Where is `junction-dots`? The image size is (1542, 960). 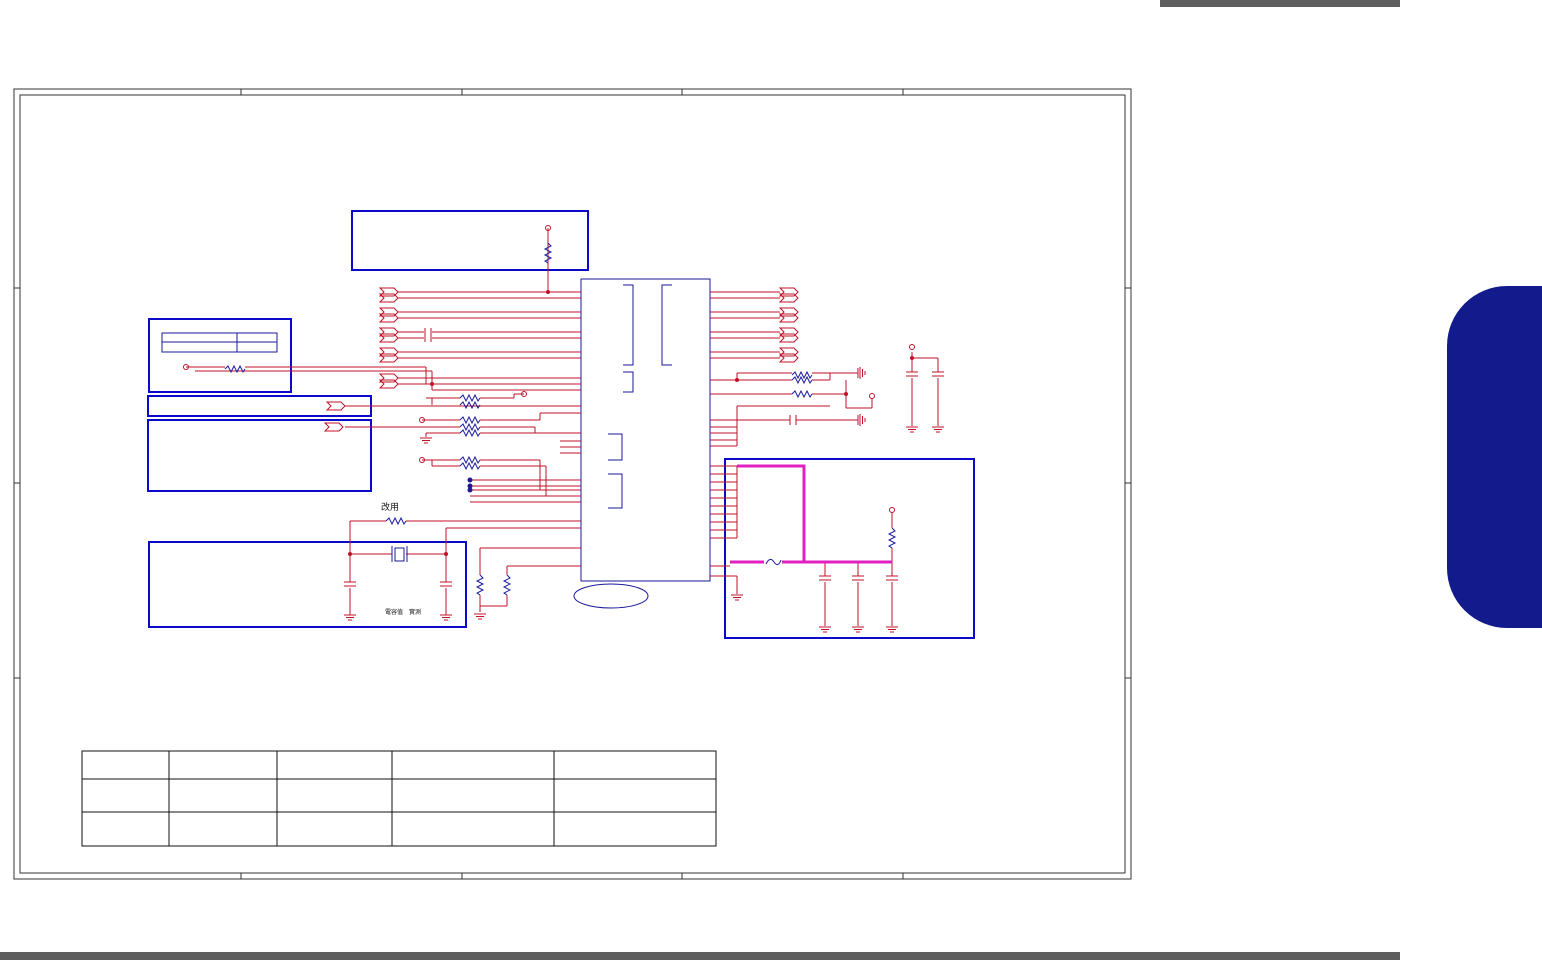
junction-dots is located at coordinates (367, 390).